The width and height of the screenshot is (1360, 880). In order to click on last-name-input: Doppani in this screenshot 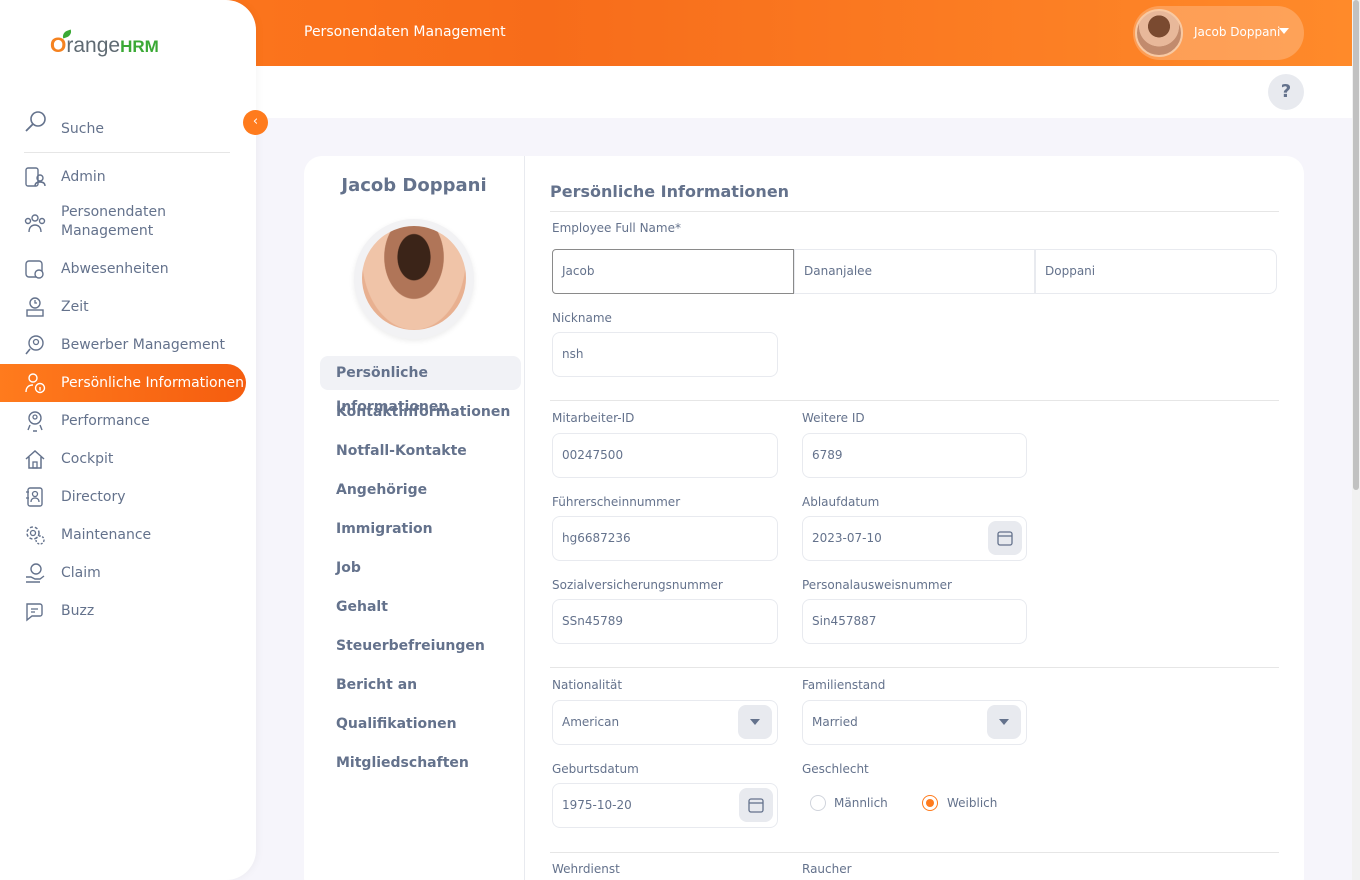, I will do `click(1156, 271)`.